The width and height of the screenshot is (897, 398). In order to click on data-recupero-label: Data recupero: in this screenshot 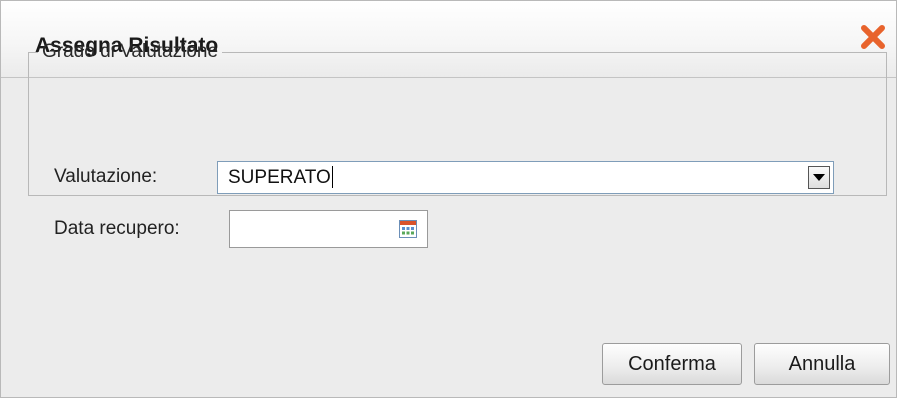, I will do `click(117, 228)`.